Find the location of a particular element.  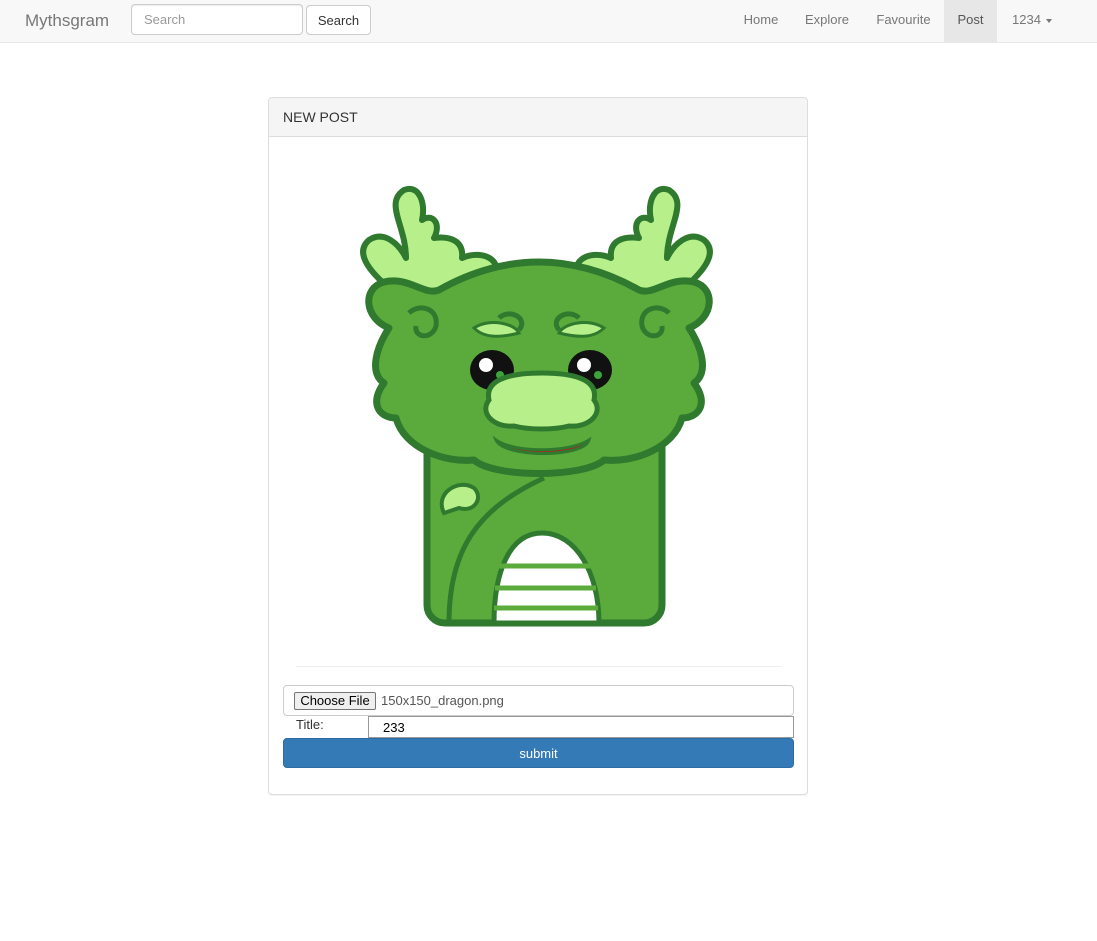

choose-file-button: Choose File is located at coordinates (335, 701).